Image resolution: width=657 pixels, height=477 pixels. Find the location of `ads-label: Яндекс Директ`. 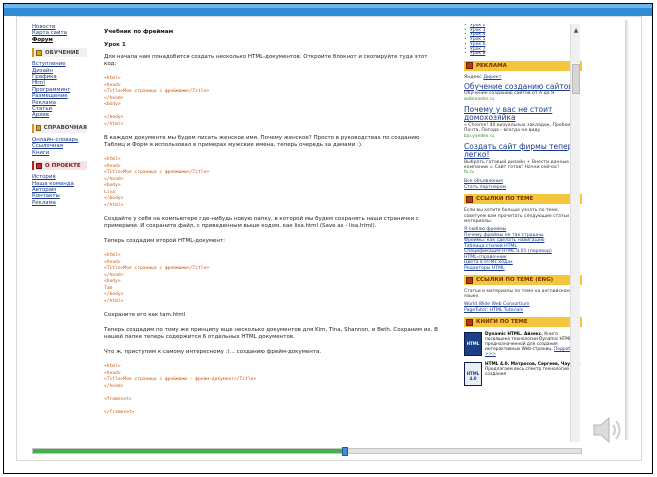

ads-label: Яндекс Директ is located at coordinates (483, 77).